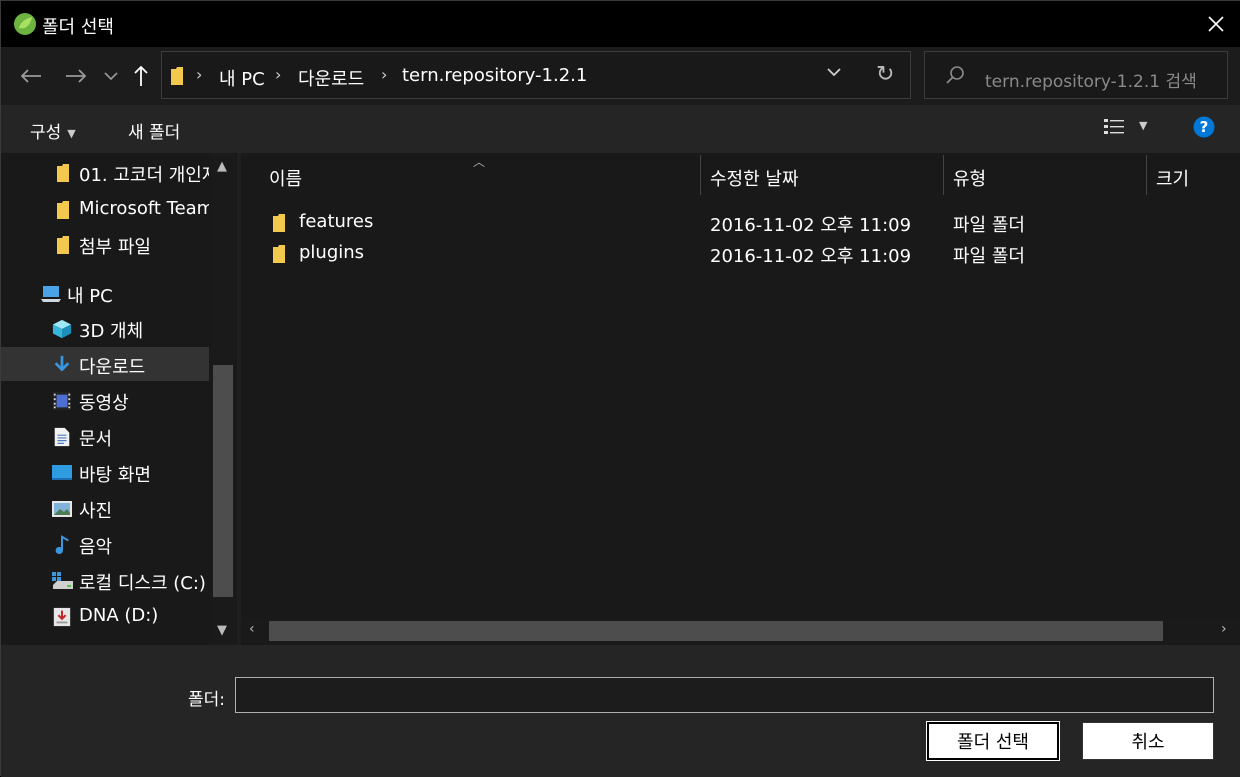  I want to click on breadcrumb-downloads: 다운로드, so click(331, 78).